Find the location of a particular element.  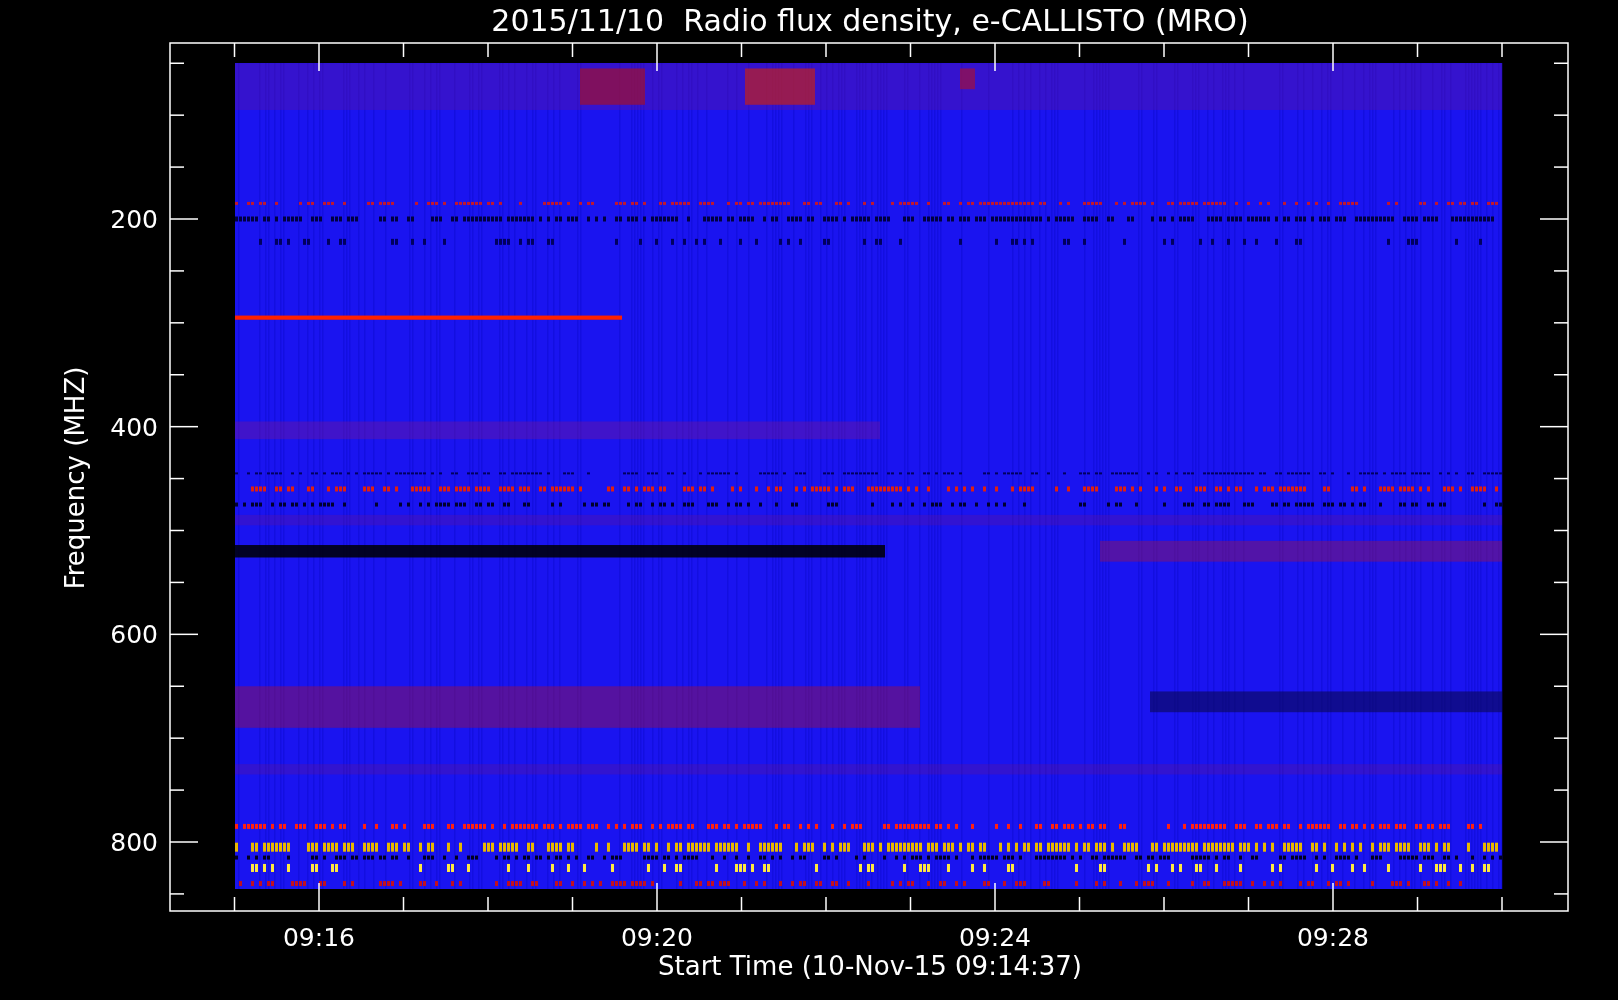

x-tick-label: 09:16 is located at coordinates (319, 937).